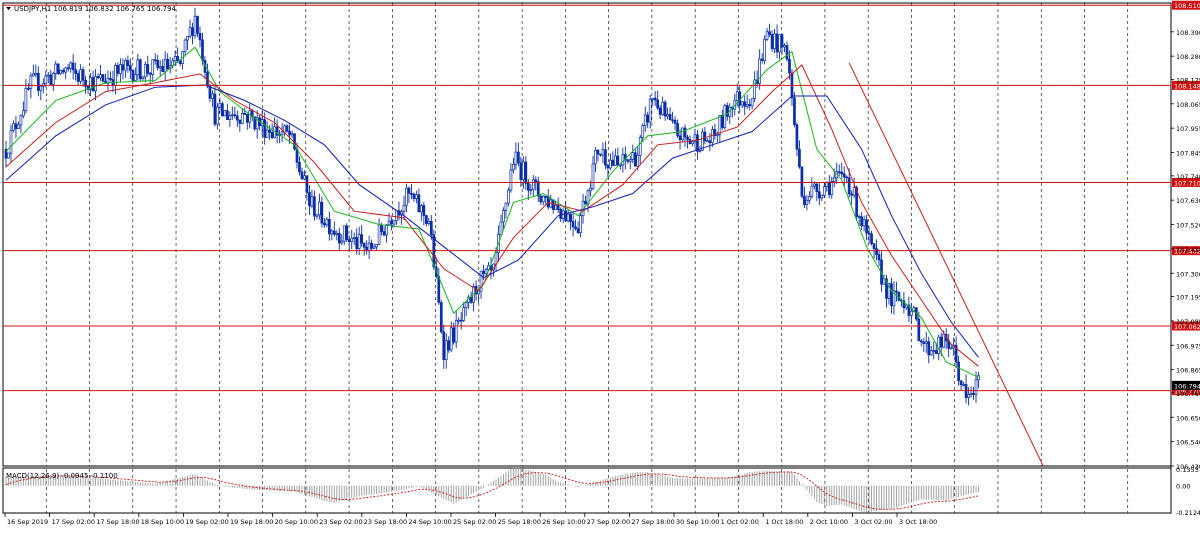 The image size is (1200, 535). Describe the element at coordinates (1187, 6) in the screenshot. I see `price-level-label: 108.510` at that location.